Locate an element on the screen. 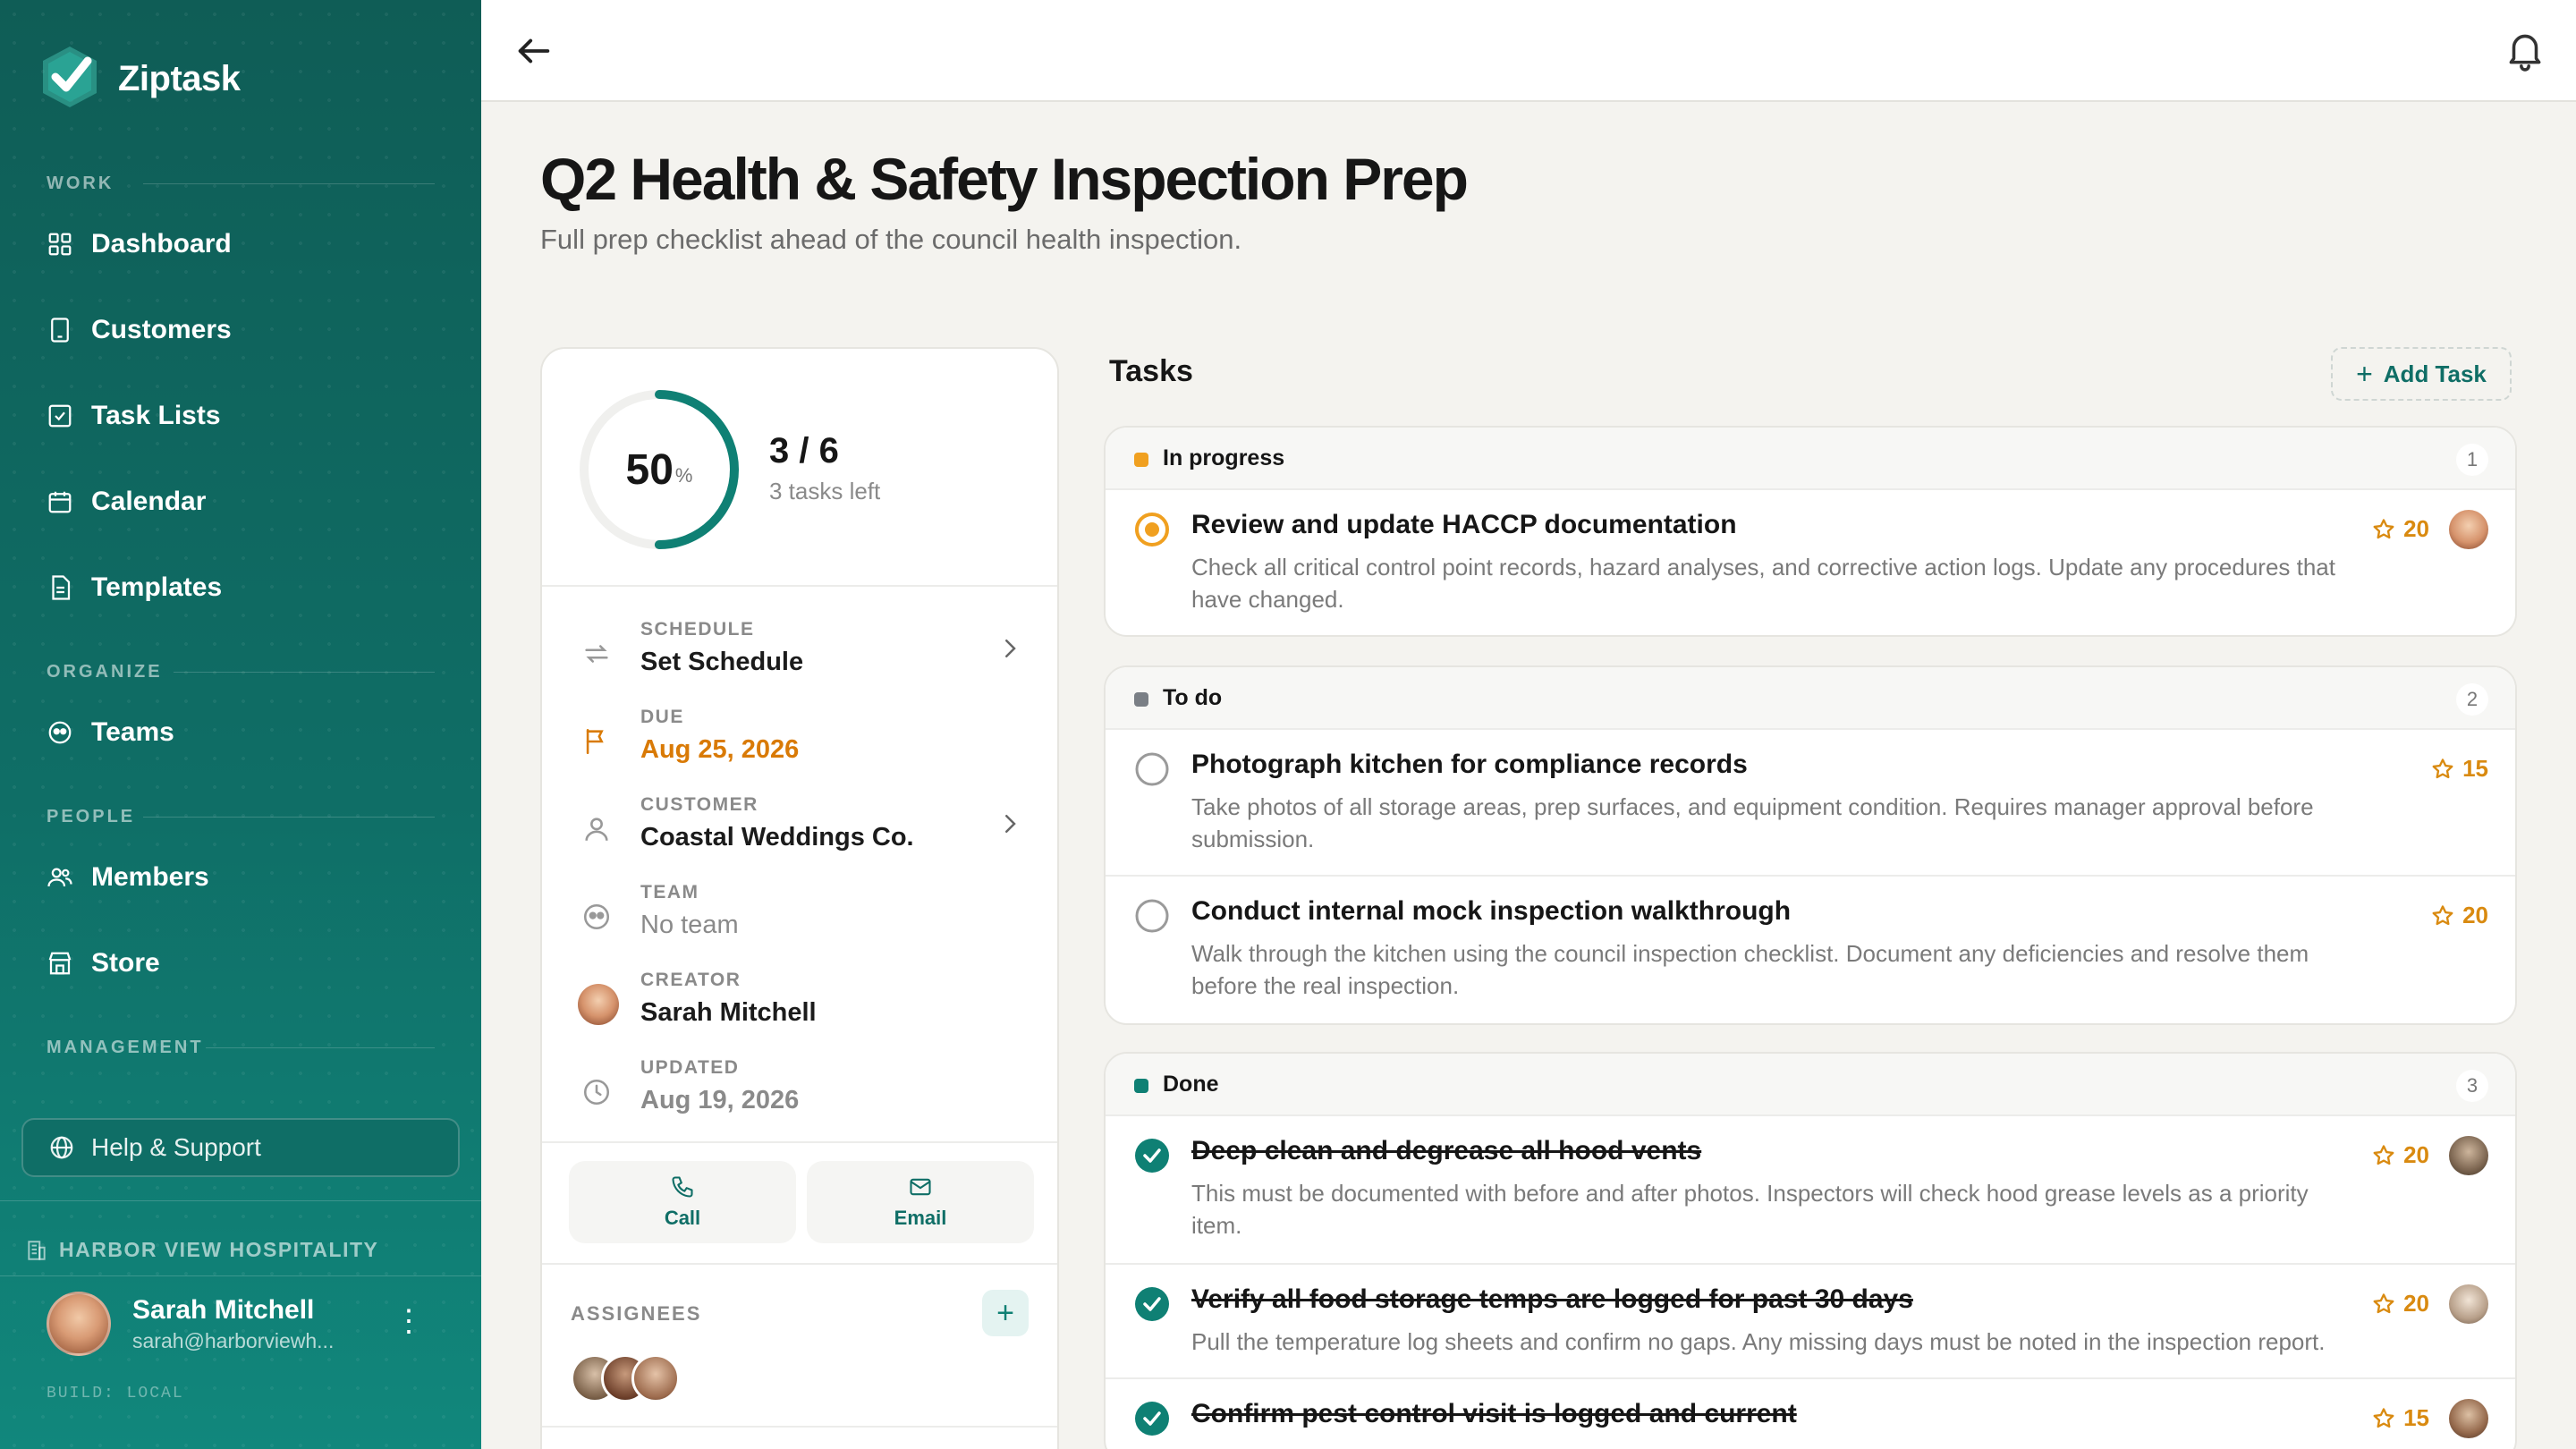 Image resolution: width=2576 pixels, height=1449 pixels. sidebar-item-templates: Templates is located at coordinates (134, 587).